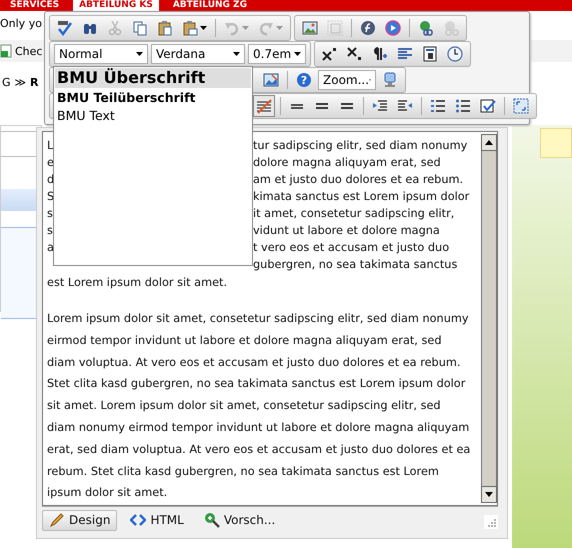 This screenshot has height=548, width=572. What do you see at coordinates (57, 520) in the screenshot?
I see `pencil-icon` at bounding box center [57, 520].